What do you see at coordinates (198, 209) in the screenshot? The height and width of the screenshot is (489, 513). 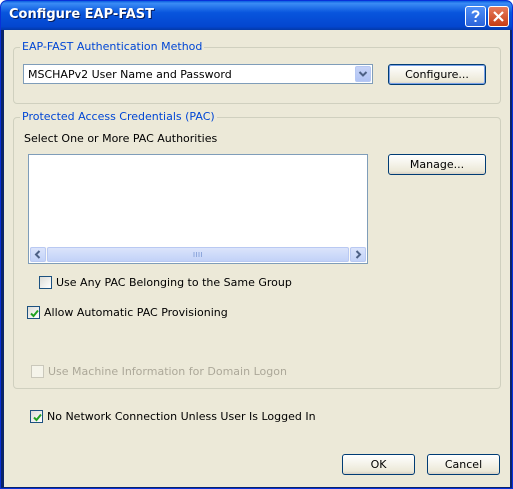 I see `pac-authorities-list` at bounding box center [198, 209].